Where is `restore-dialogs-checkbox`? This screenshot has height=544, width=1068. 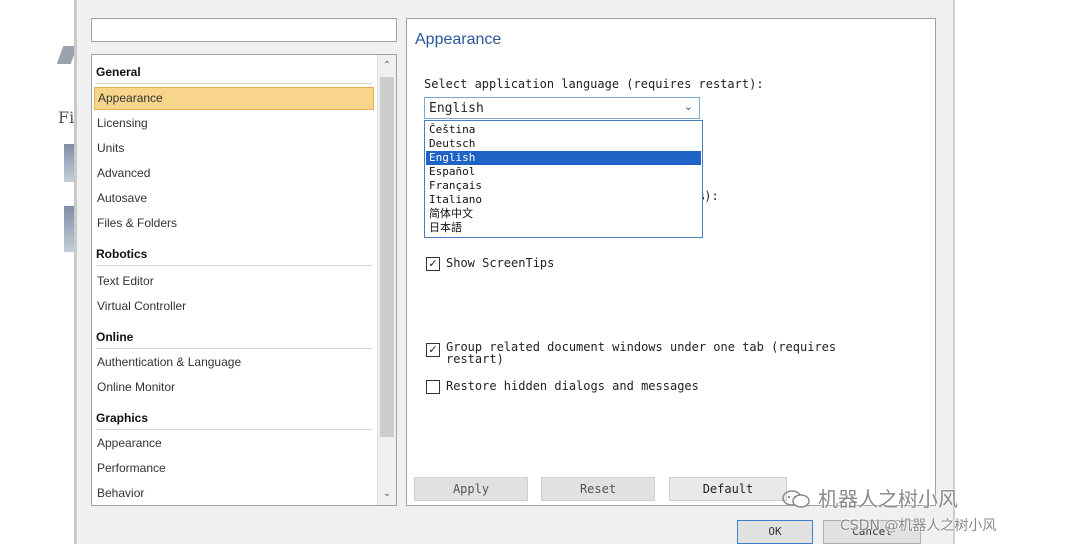
restore-dialogs-checkbox is located at coordinates (433, 387).